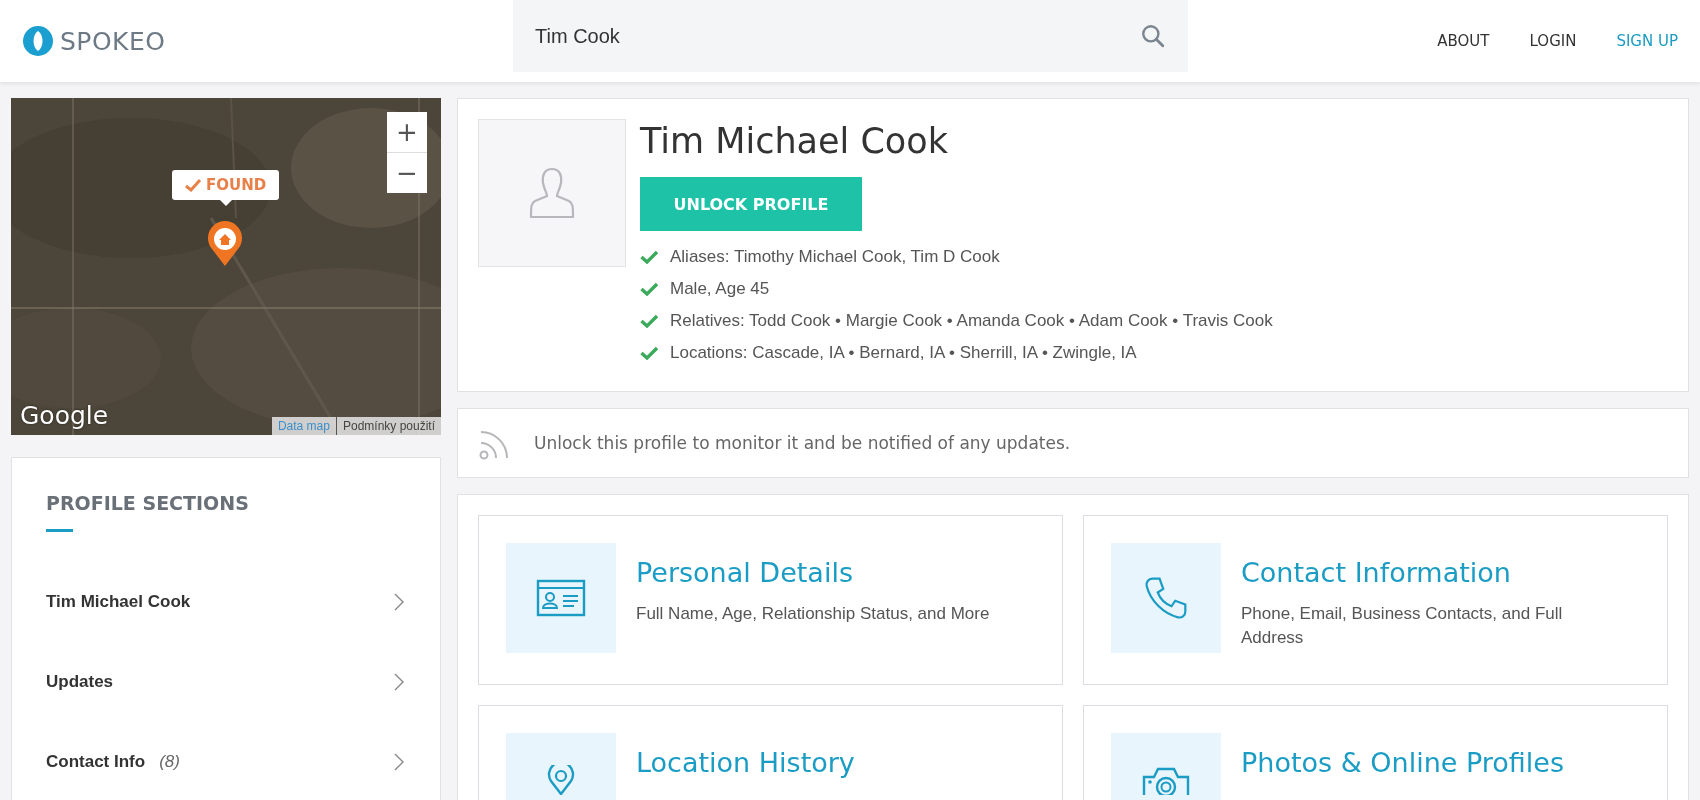 The width and height of the screenshot is (1700, 800). I want to click on section-title: Personal Details, so click(745, 572).